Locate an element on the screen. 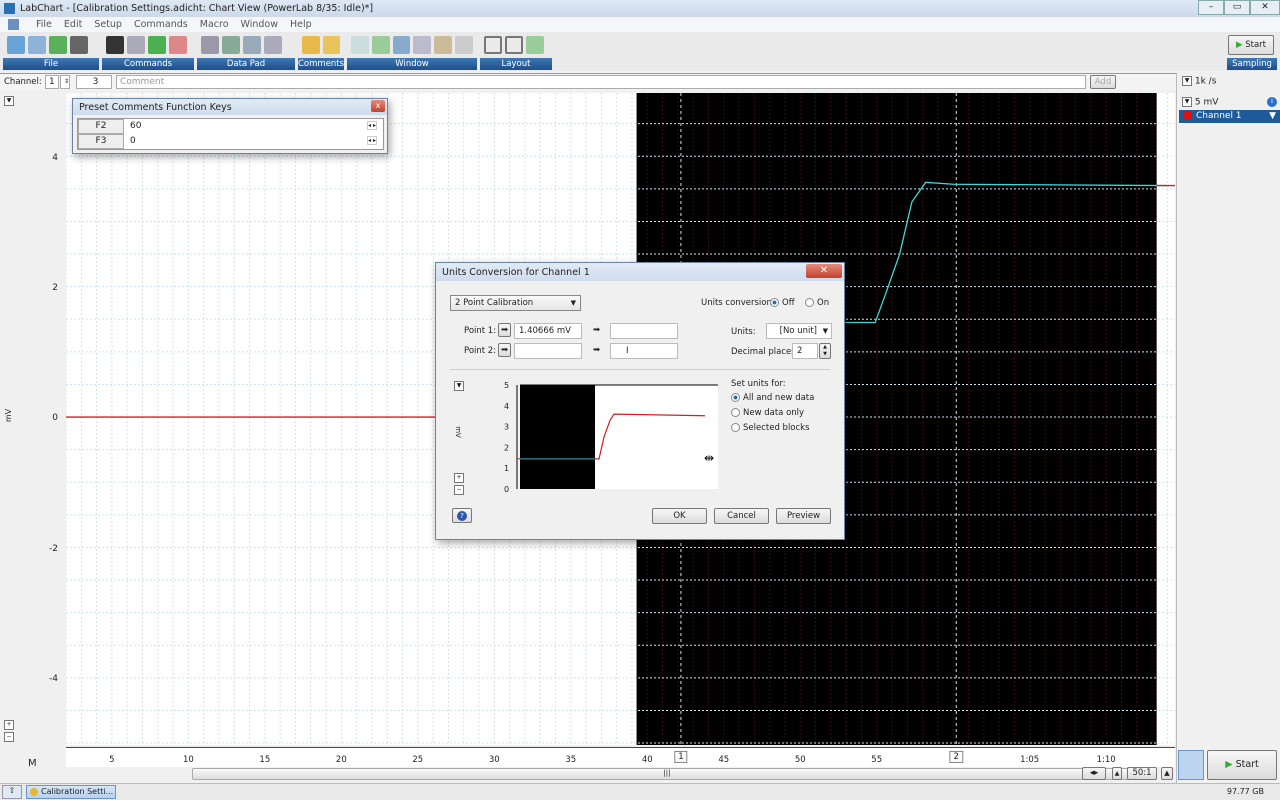  marker-icon is located at coordinates (157, 45).